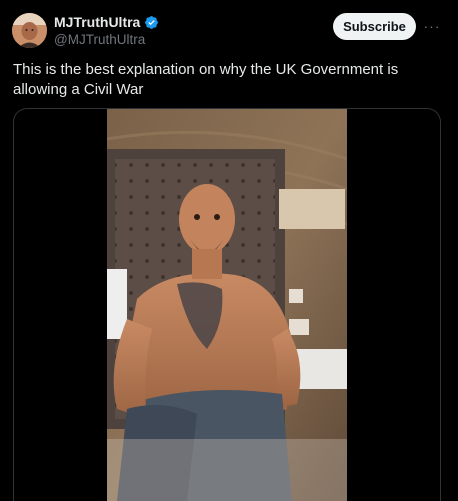 The image size is (458, 501). I want to click on avatar-icon, so click(29, 30).